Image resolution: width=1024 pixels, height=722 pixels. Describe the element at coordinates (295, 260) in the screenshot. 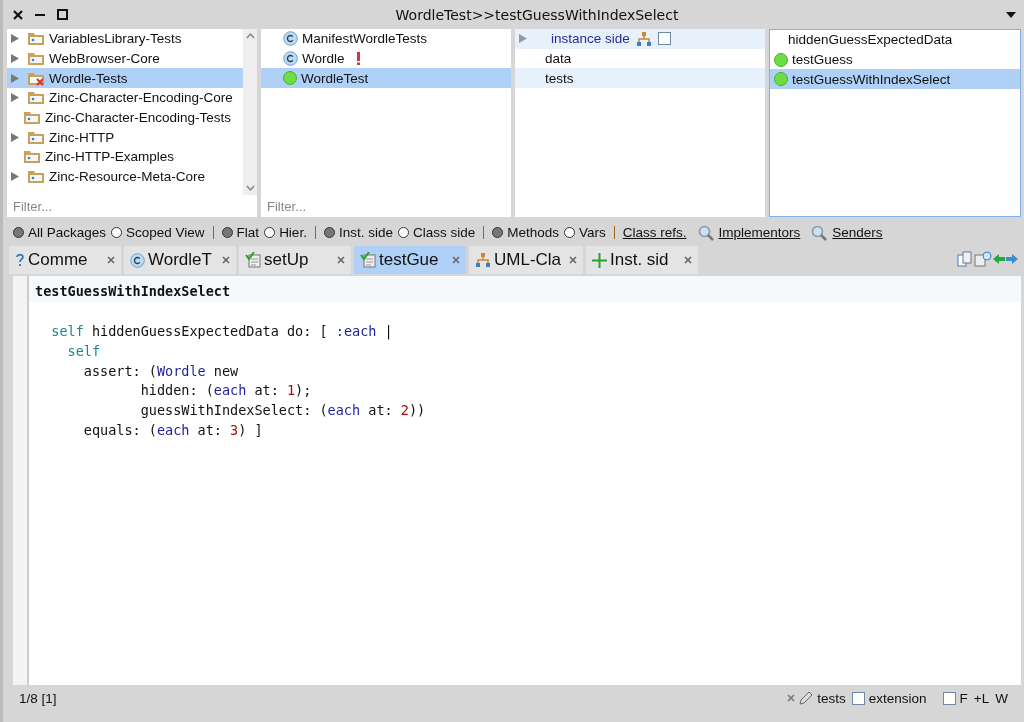

I see `editor-tab: setUp` at that location.